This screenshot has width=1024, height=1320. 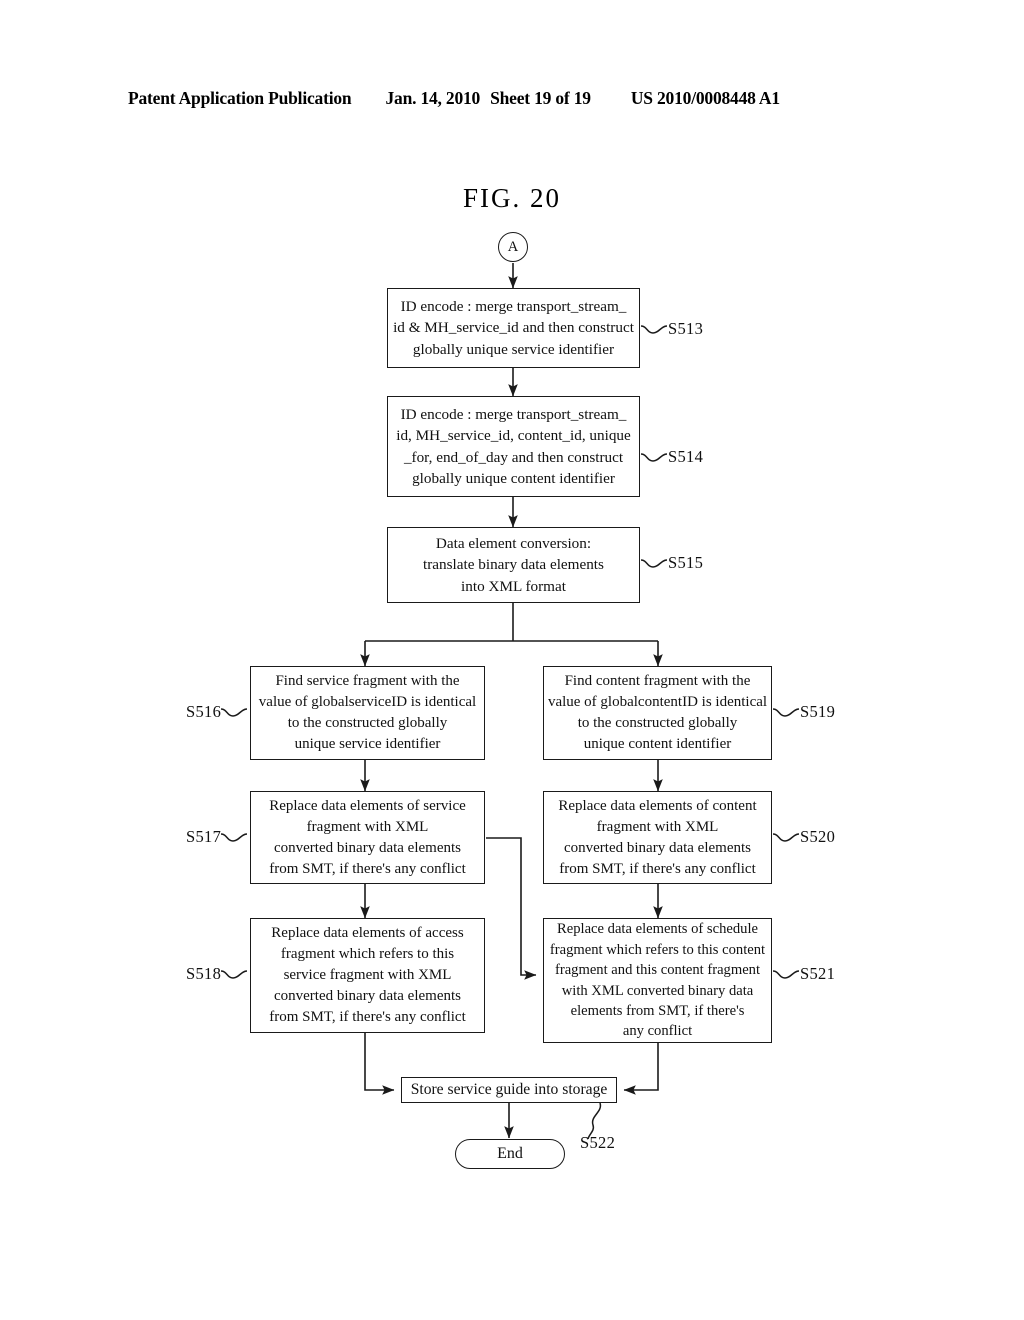 I want to click on s519-line-4: unique content identifier, so click(x=657, y=744).